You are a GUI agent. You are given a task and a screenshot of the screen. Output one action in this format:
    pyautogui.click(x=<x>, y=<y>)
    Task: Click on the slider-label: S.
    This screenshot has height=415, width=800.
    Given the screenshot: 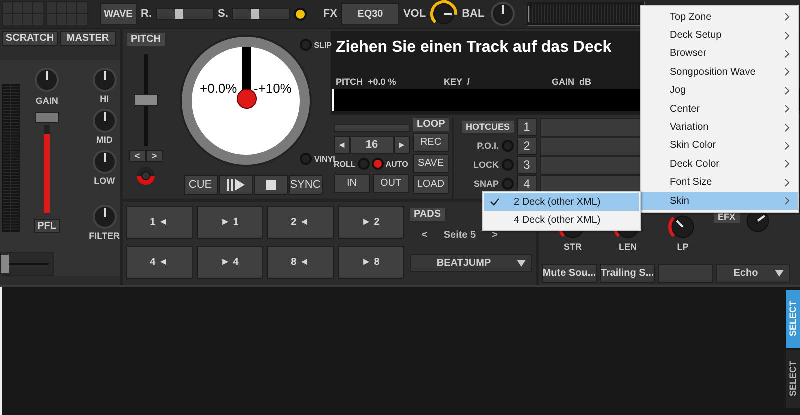 What is the action you would take?
    pyautogui.click(x=223, y=14)
    